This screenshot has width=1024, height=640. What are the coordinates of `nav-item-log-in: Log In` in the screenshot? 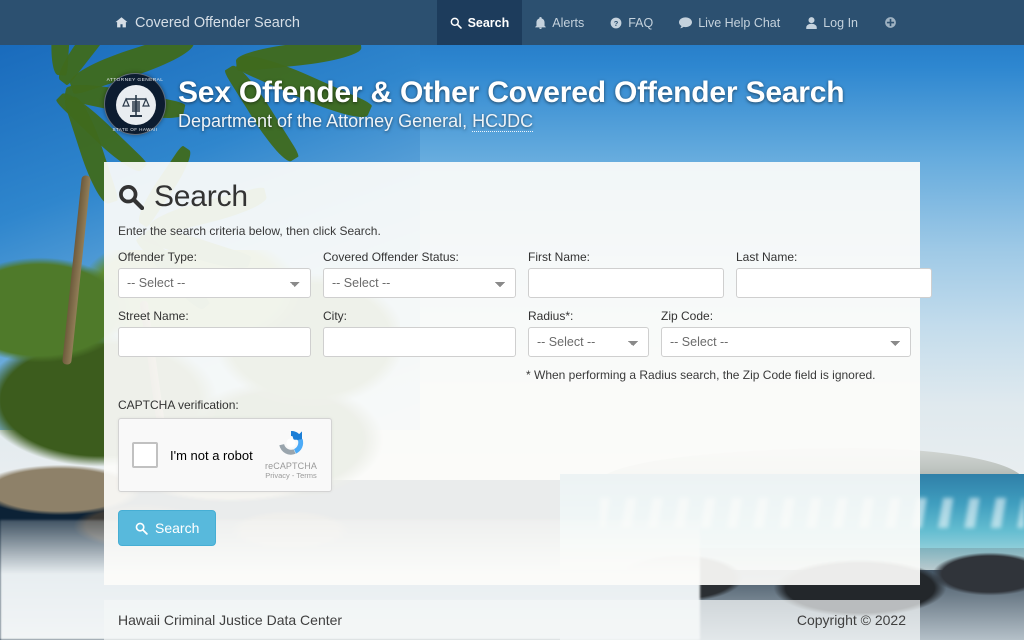 It's located at (832, 22).